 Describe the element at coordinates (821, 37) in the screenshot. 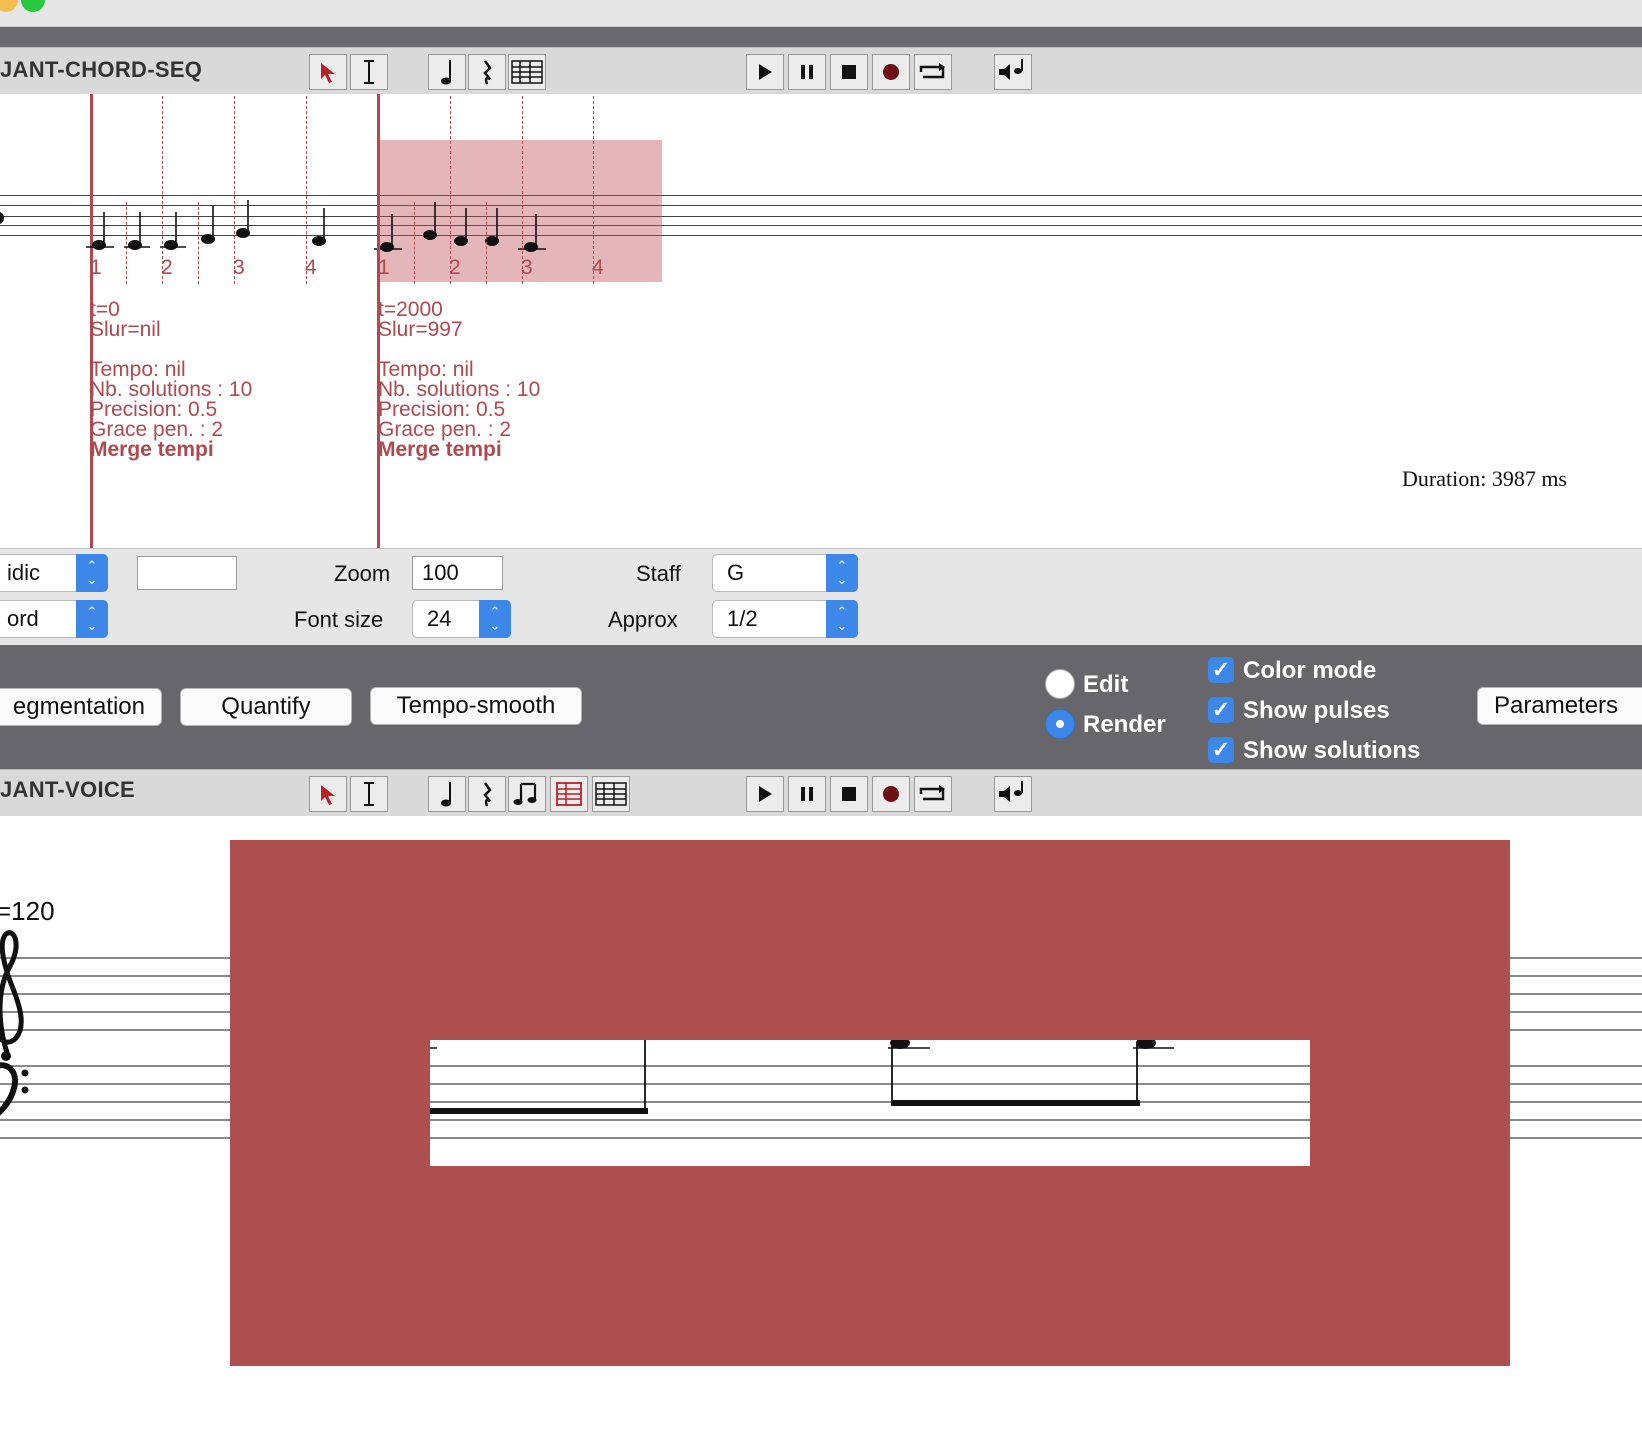

I see `window-divider` at that location.